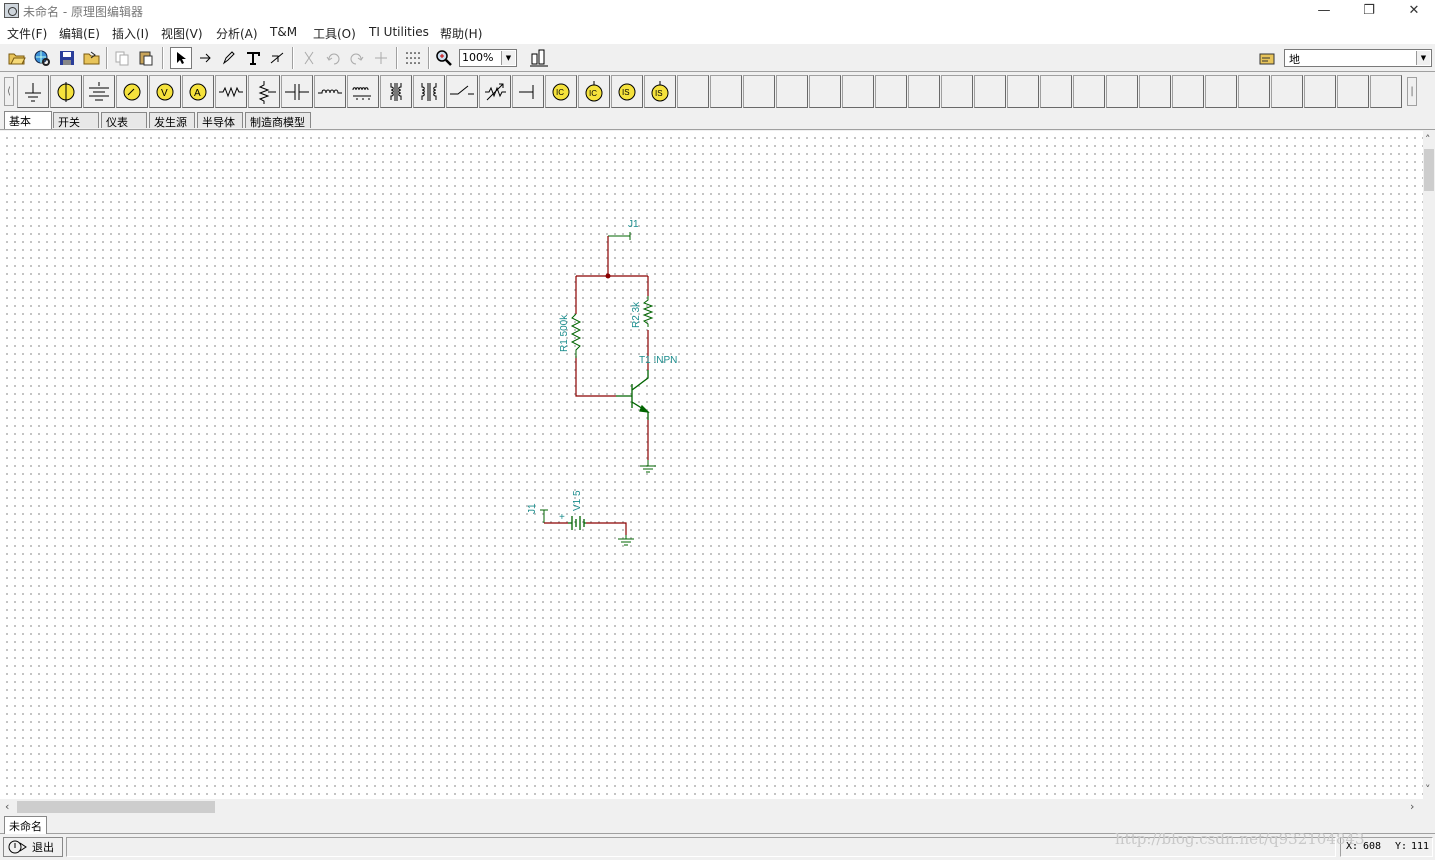 This screenshot has width=1435, height=860. I want to click on tab-semiconductors: 半导体, so click(220, 120).